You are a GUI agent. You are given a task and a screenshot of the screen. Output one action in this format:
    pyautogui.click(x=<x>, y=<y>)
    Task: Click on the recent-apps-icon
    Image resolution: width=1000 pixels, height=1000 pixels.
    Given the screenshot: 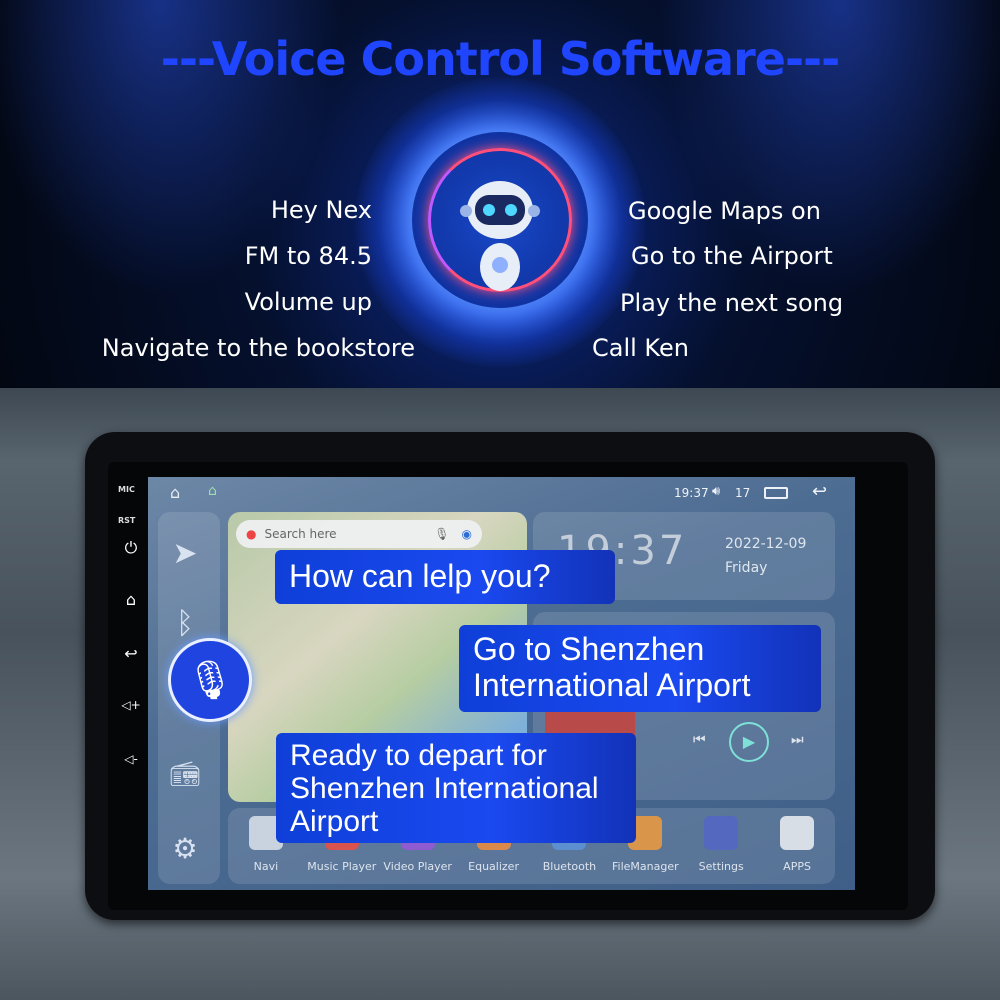 What is the action you would take?
    pyautogui.click(x=776, y=493)
    